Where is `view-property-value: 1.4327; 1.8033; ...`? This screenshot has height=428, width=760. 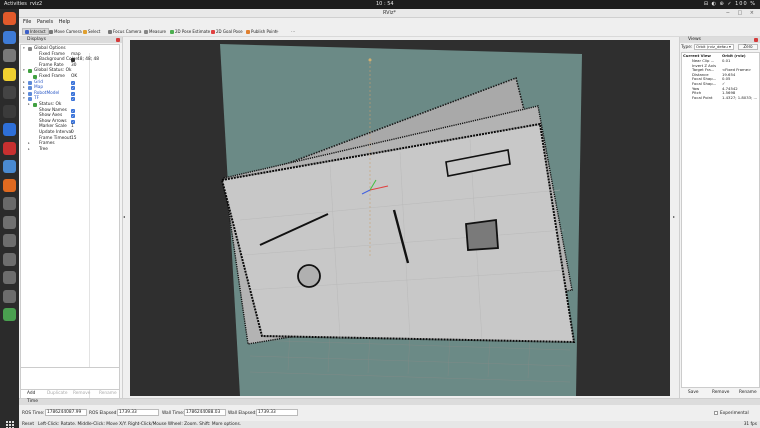
view-property-value: 1.4327; 1.8033; ... is located at coordinates (739, 98).